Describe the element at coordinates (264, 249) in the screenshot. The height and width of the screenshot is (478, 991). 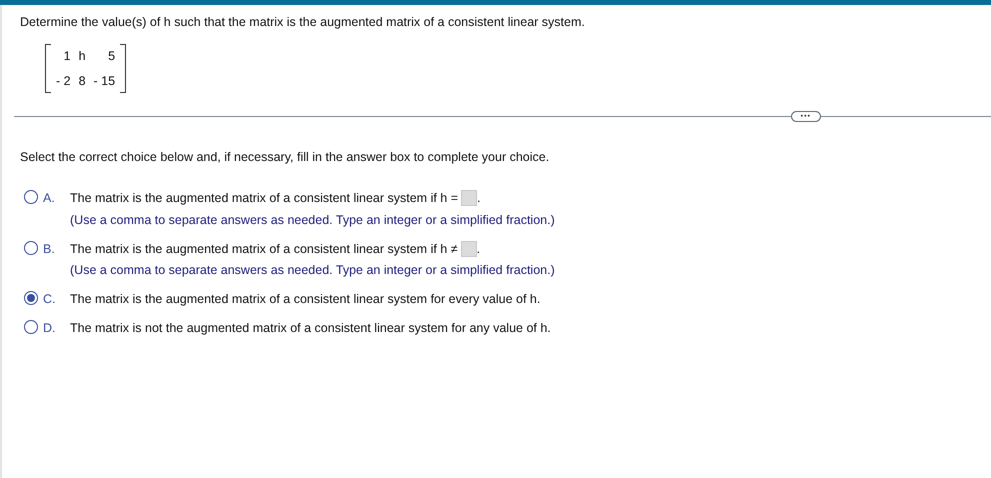
I see `choice-text: The matrix is the augmented matrix of a consistent linear system if h ≠` at that location.